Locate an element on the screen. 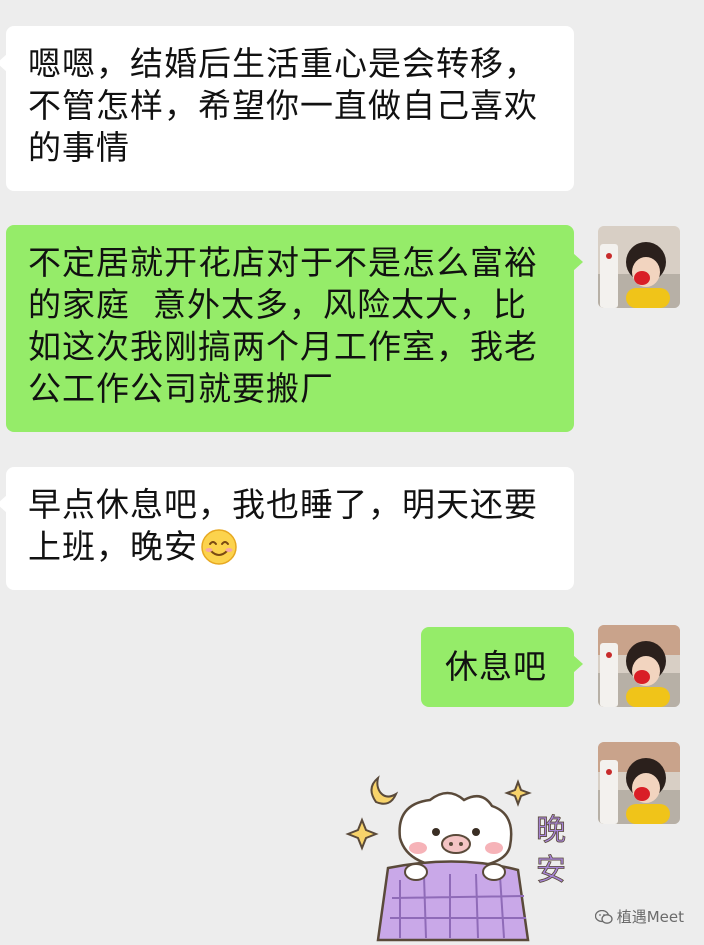 Image resolution: width=704 pixels, height=945 pixels. pig-goodnight-sticker: 晚 安 is located at coordinates (460, 855).